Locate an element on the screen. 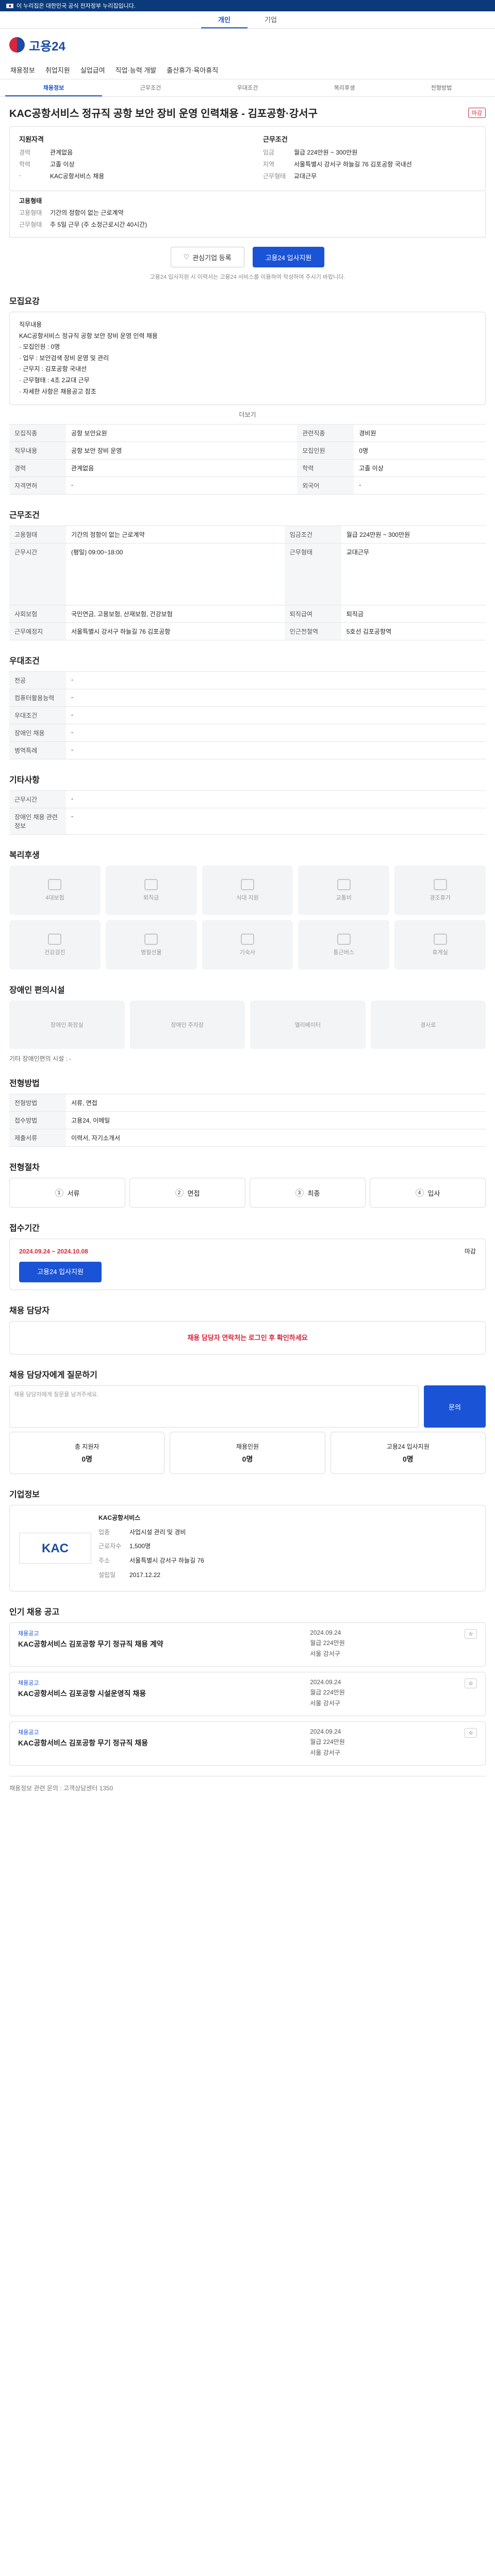 The height and width of the screenshot is (2576, 495). section-contact-title: 채용 담당자 is located at coordinates (29, 1310).